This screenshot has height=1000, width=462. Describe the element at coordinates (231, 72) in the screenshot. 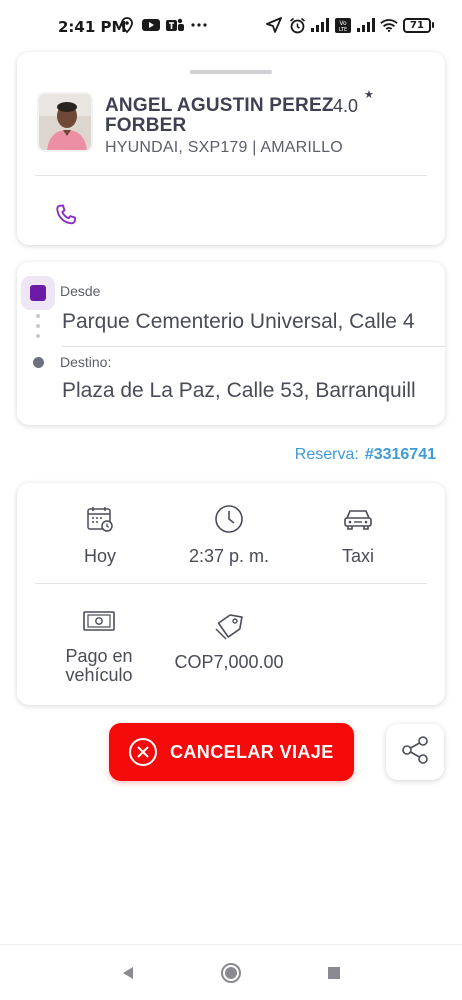

I see `drag-handle` at that location.